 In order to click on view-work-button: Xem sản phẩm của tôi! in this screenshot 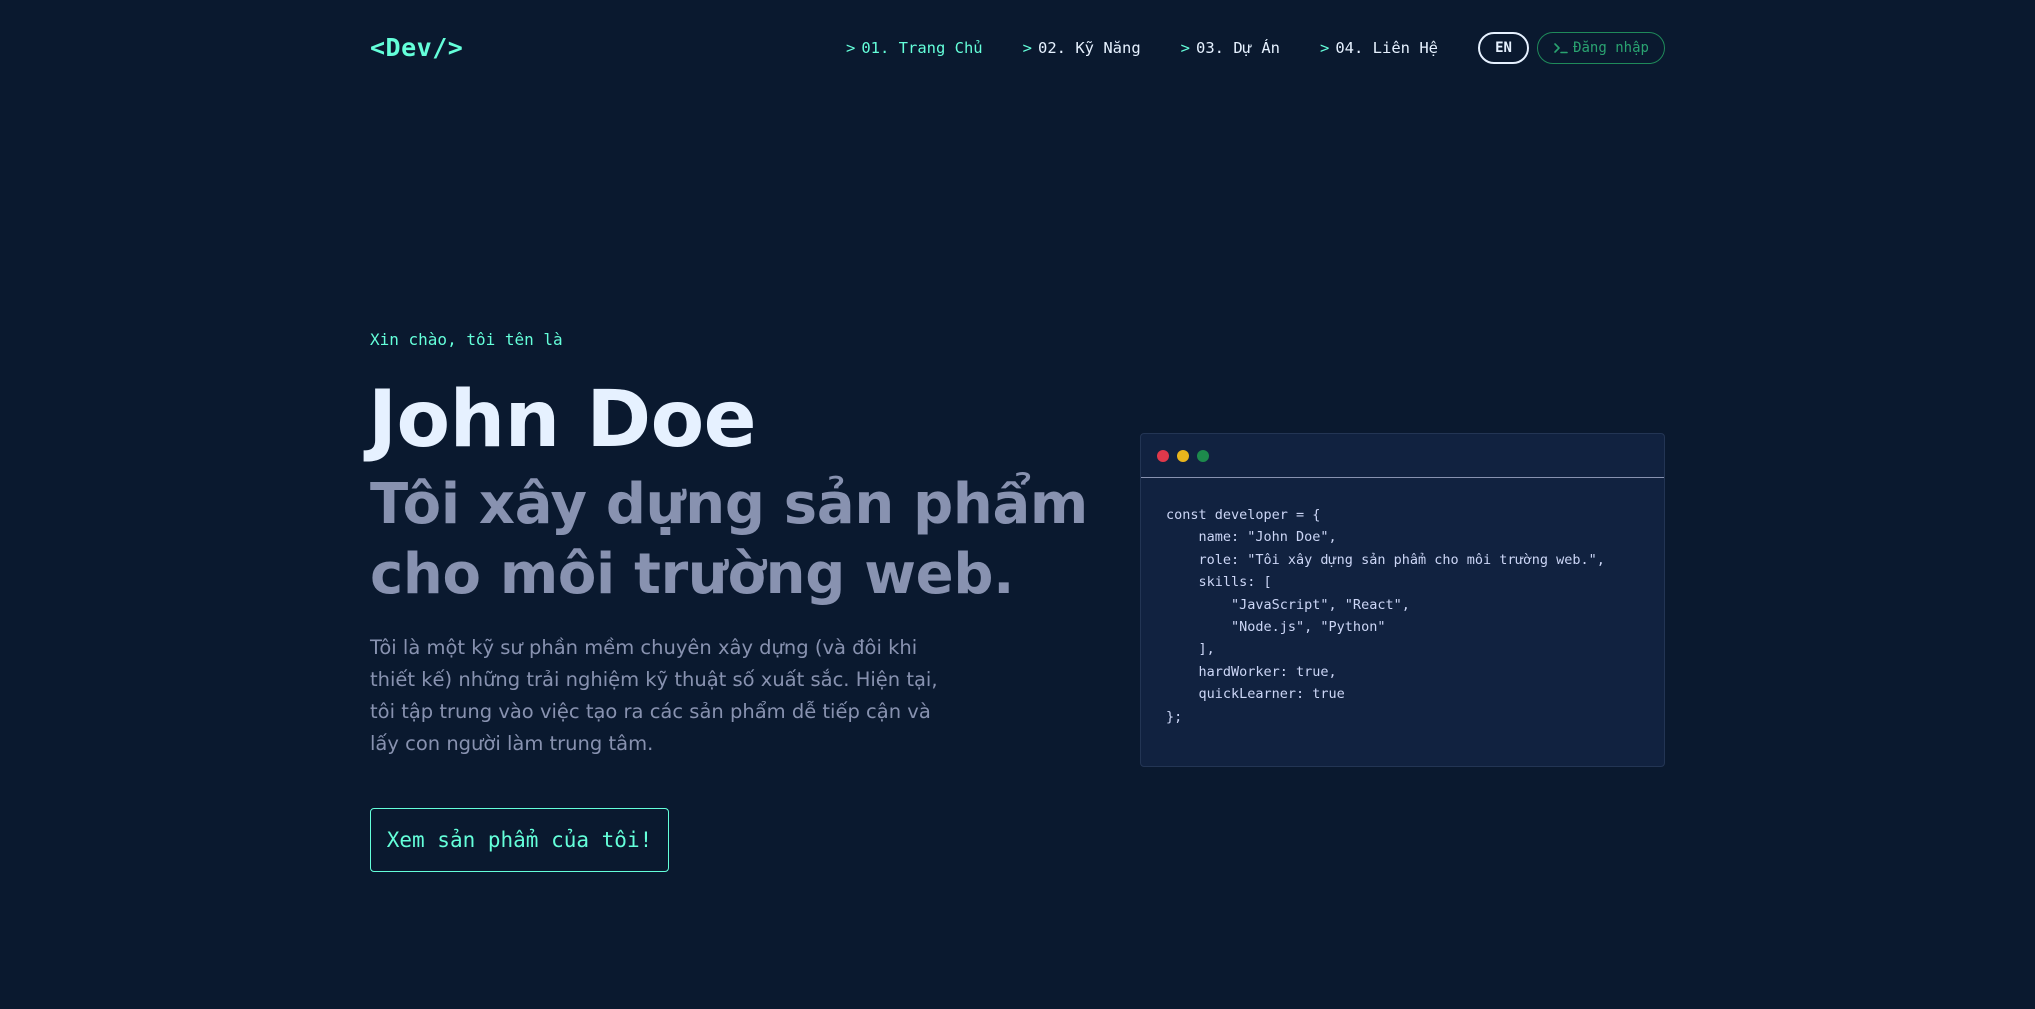, I will do `click(519, 840)`.